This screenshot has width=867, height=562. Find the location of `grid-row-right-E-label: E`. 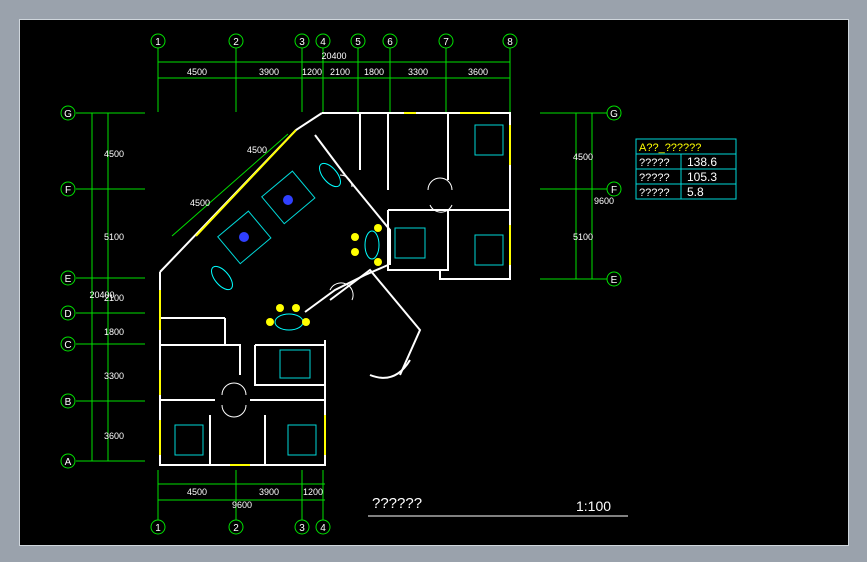

grid-row-right-E-label: E is located at coordinates (614, 280).